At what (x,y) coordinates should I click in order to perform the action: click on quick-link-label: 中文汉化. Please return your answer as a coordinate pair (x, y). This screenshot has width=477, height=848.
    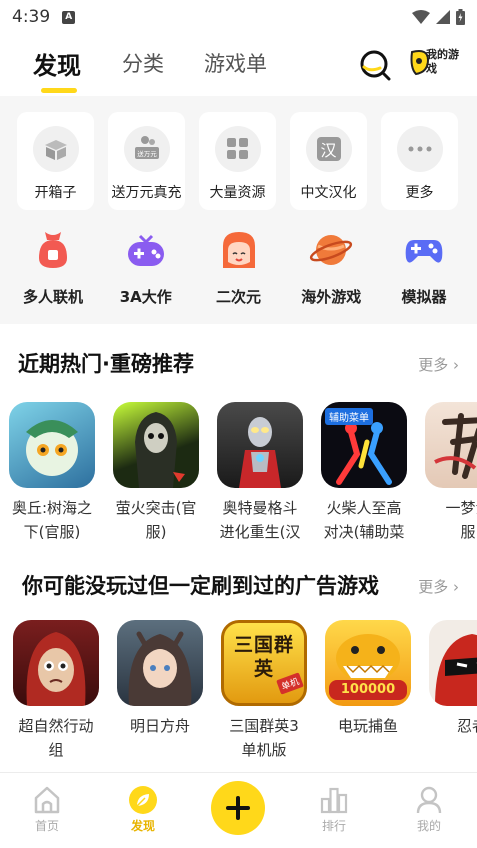
    Looking at the image, I should click on (328, 193).